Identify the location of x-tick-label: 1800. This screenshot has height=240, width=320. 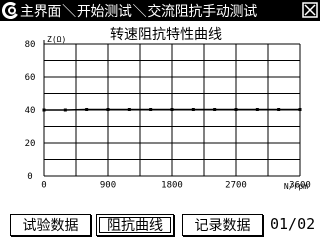
(172, 186).